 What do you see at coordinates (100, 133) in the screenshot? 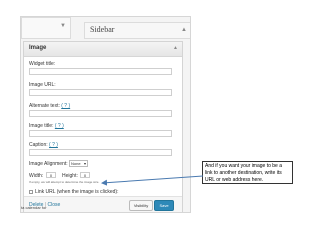
I see `image-title-input` at bounding box center [100, 133].